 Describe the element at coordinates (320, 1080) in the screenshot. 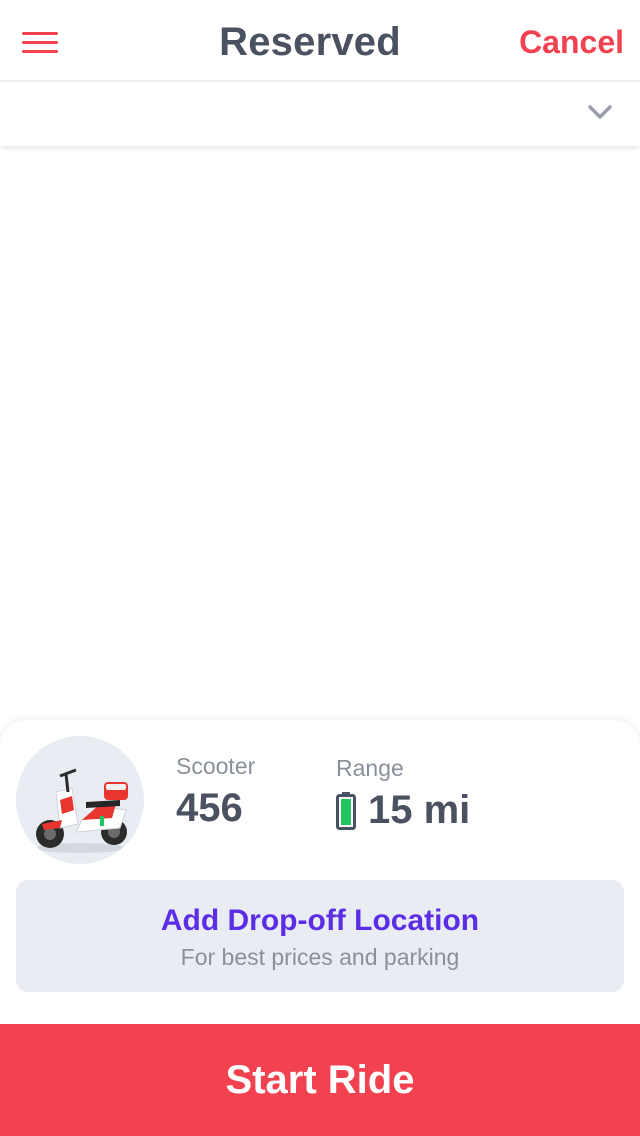

I see `start-ride-button: Start Ride` at that location.